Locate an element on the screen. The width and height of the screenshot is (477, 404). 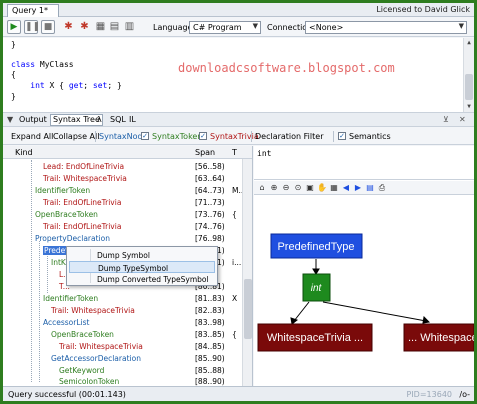
tree-row-text: { is located at coordinates (234, 334).